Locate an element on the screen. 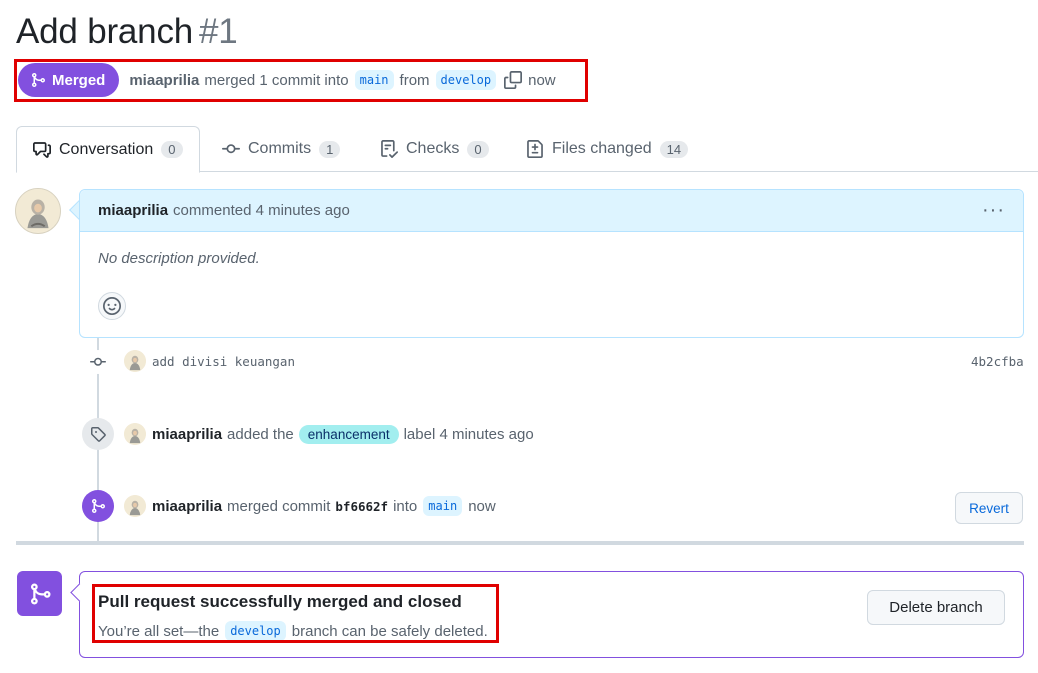 This screenshot has width=1038, height=673. merge-event-branch: main is located at coordinates (443, 506).